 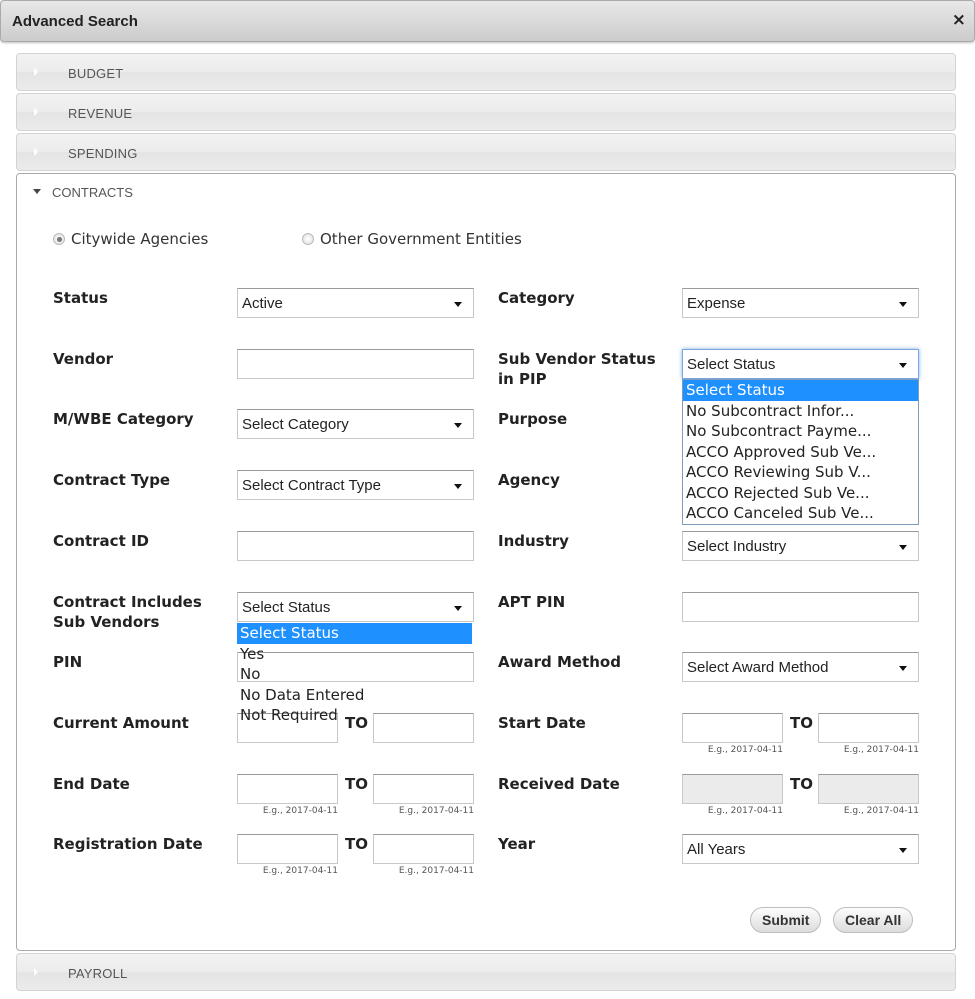 I want to click on accordion-label: BUDGET, so click(x=96, y=73).